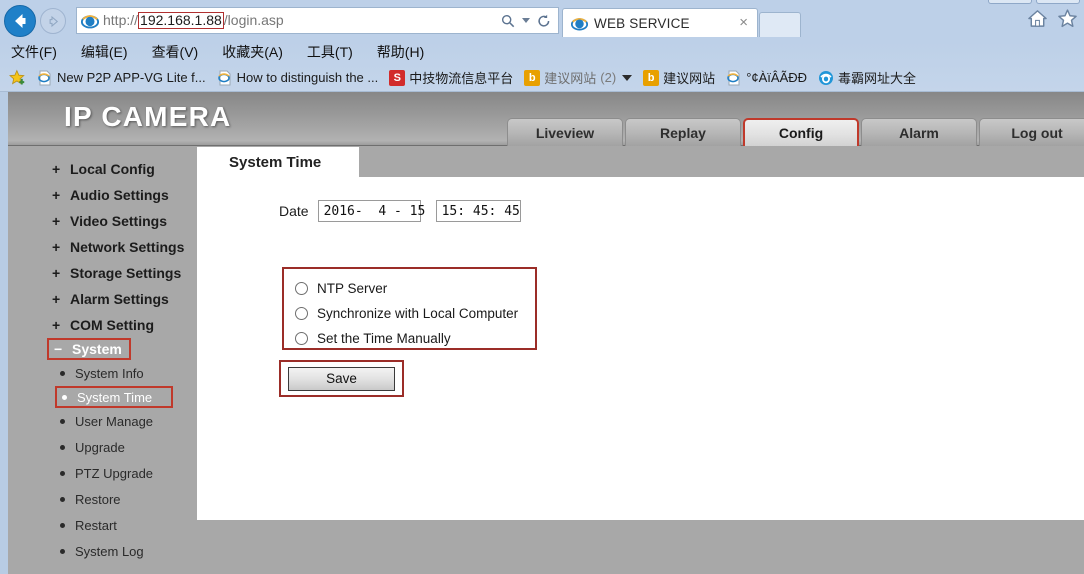  I want to click on tab-liveview: Liveview, so click(565, 132).